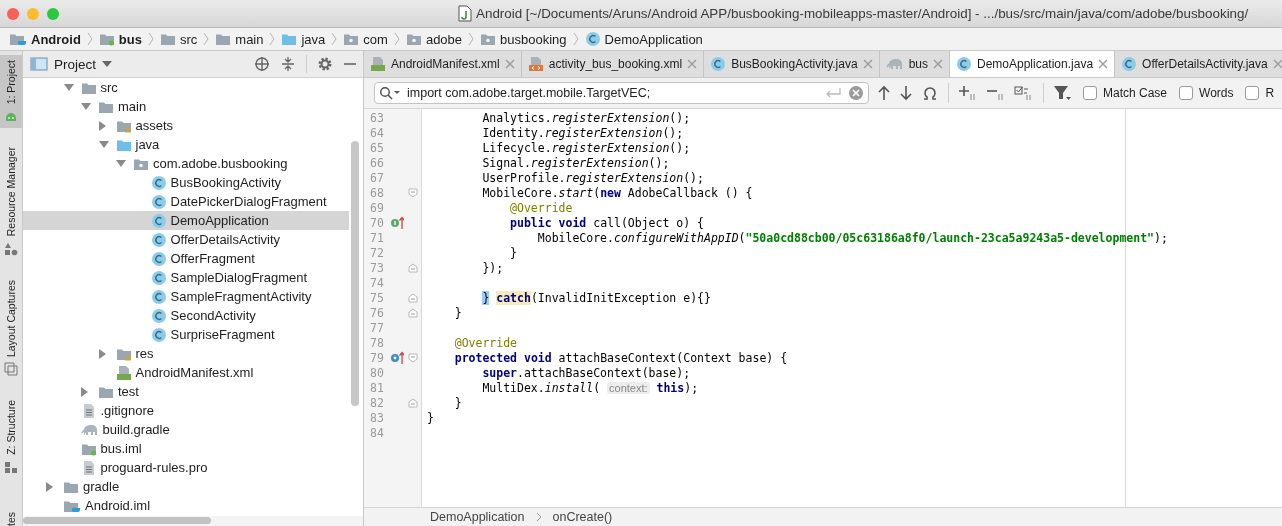 Image resolution: width=1282 pixels, height=526 pixels. I want to click on tree-item: java, so click(186, 144).